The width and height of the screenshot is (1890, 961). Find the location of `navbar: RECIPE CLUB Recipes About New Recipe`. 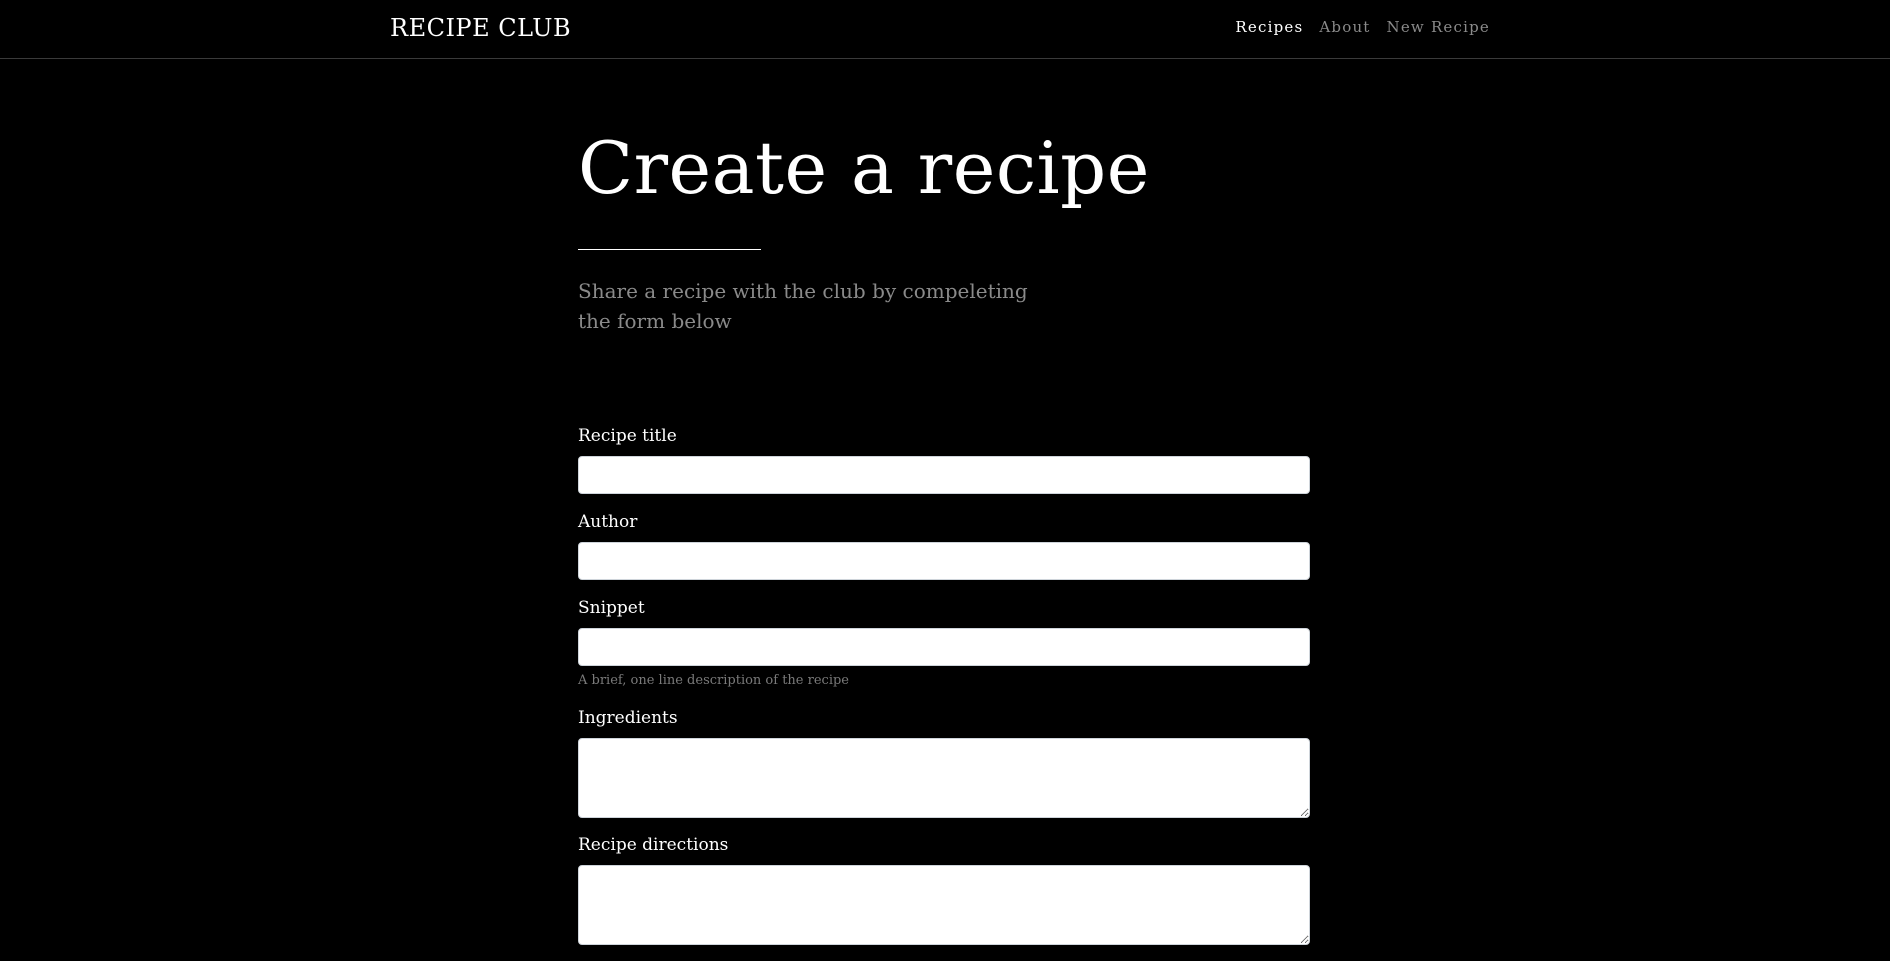

navbar: RECIPE CLUB Recipes About New Recipe is located at coordinates (945, 29).